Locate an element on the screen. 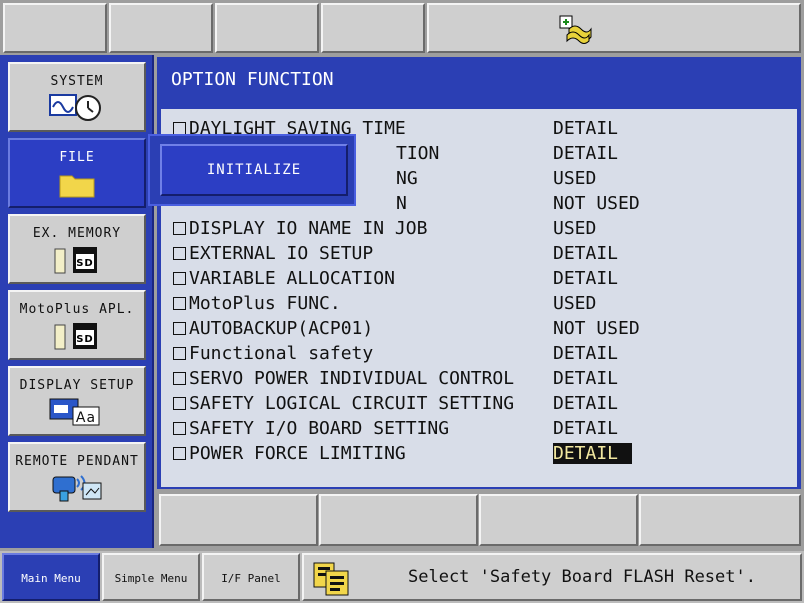  message-box: Select 'Safety Board FLASH Reset'. is located at coordinates (552, 577).